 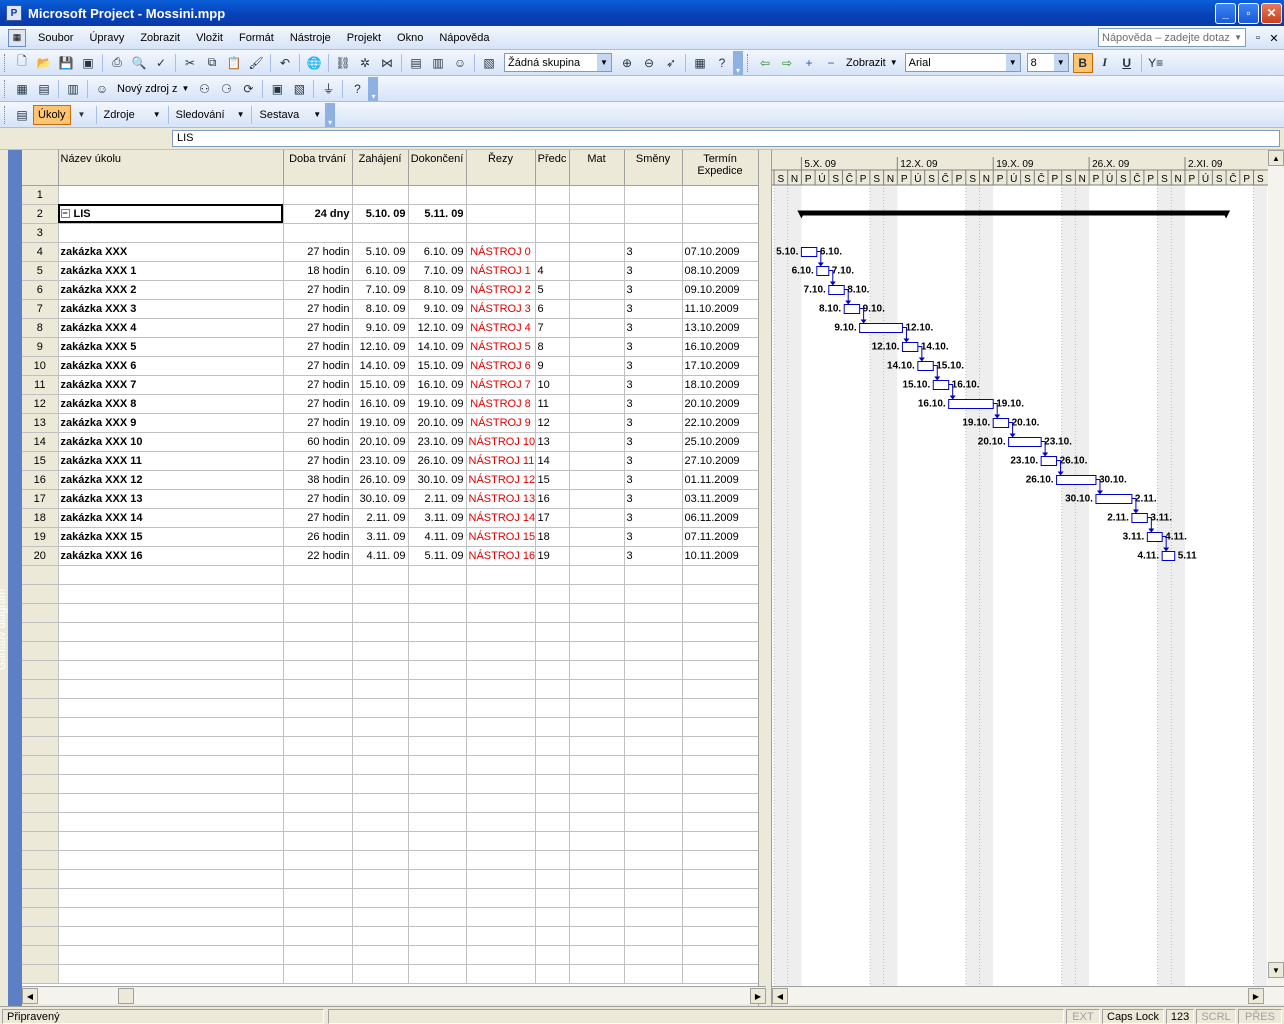 I want to click on cell-termin: 06.11.2009, so click(x=720, y=518).